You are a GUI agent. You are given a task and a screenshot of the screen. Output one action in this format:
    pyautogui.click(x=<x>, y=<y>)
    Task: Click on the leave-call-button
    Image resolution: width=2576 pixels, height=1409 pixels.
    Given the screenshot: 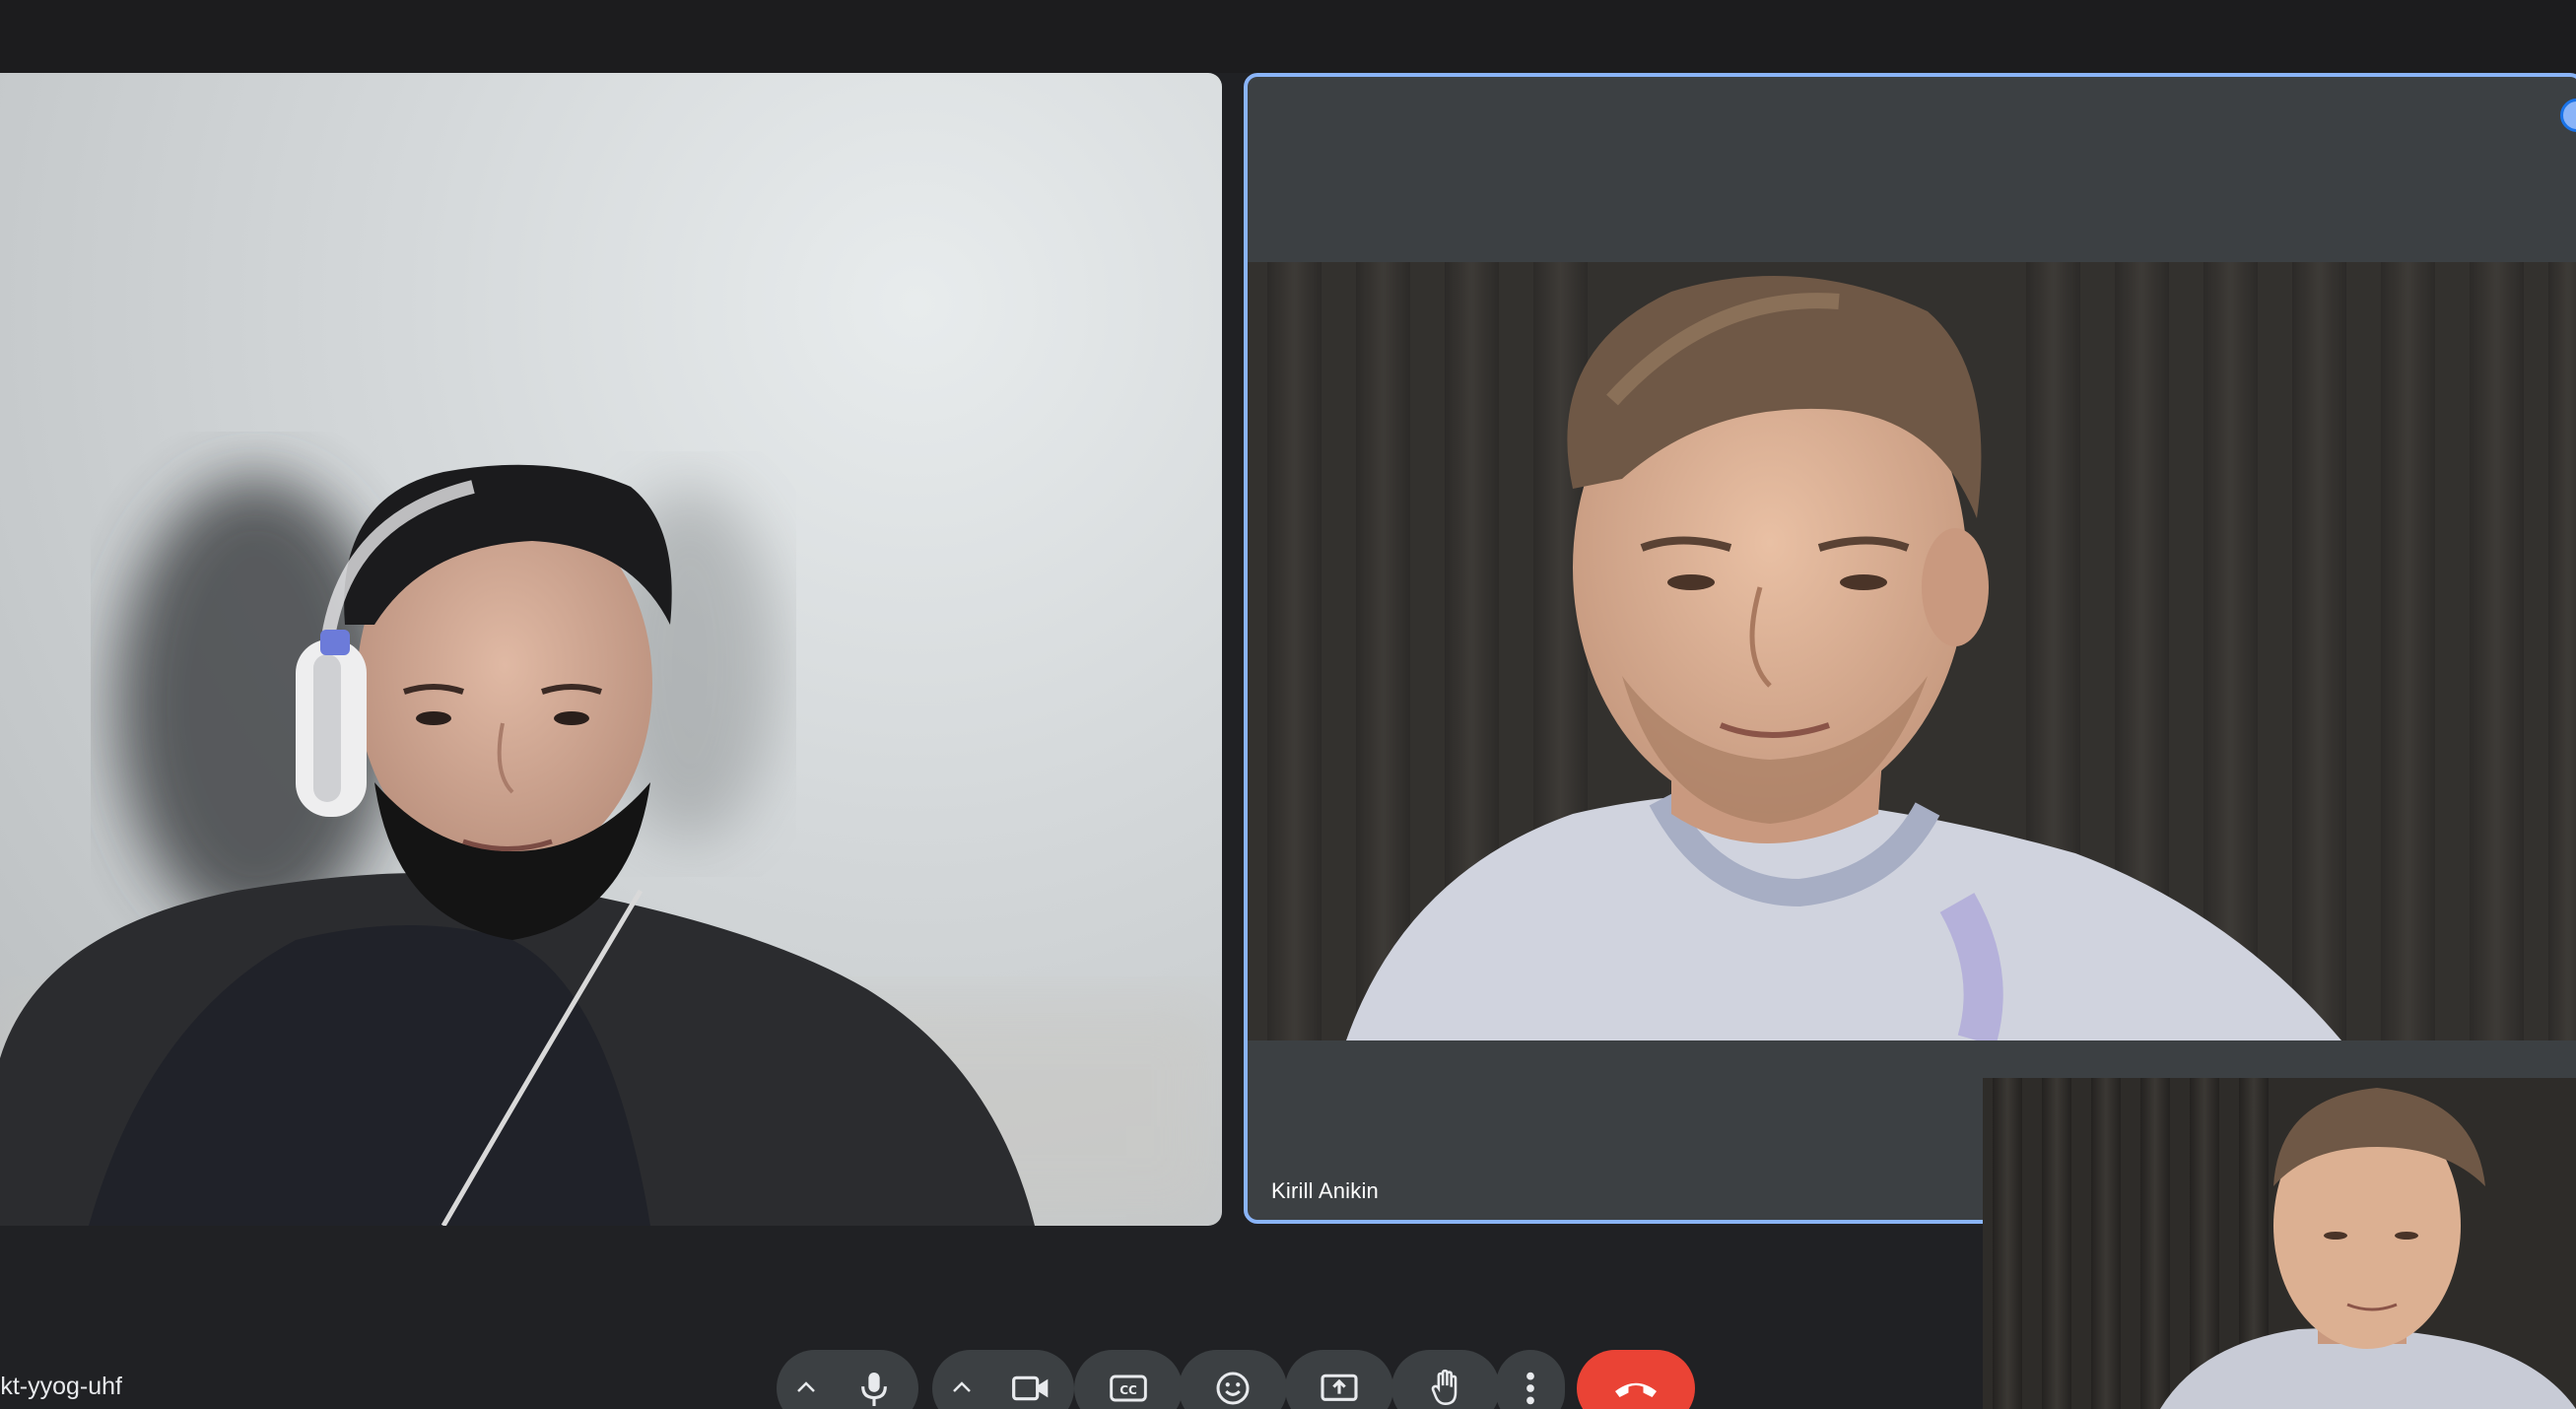 What is the action you would take?
    pyautogui.click(x=1636, y=1379)
    